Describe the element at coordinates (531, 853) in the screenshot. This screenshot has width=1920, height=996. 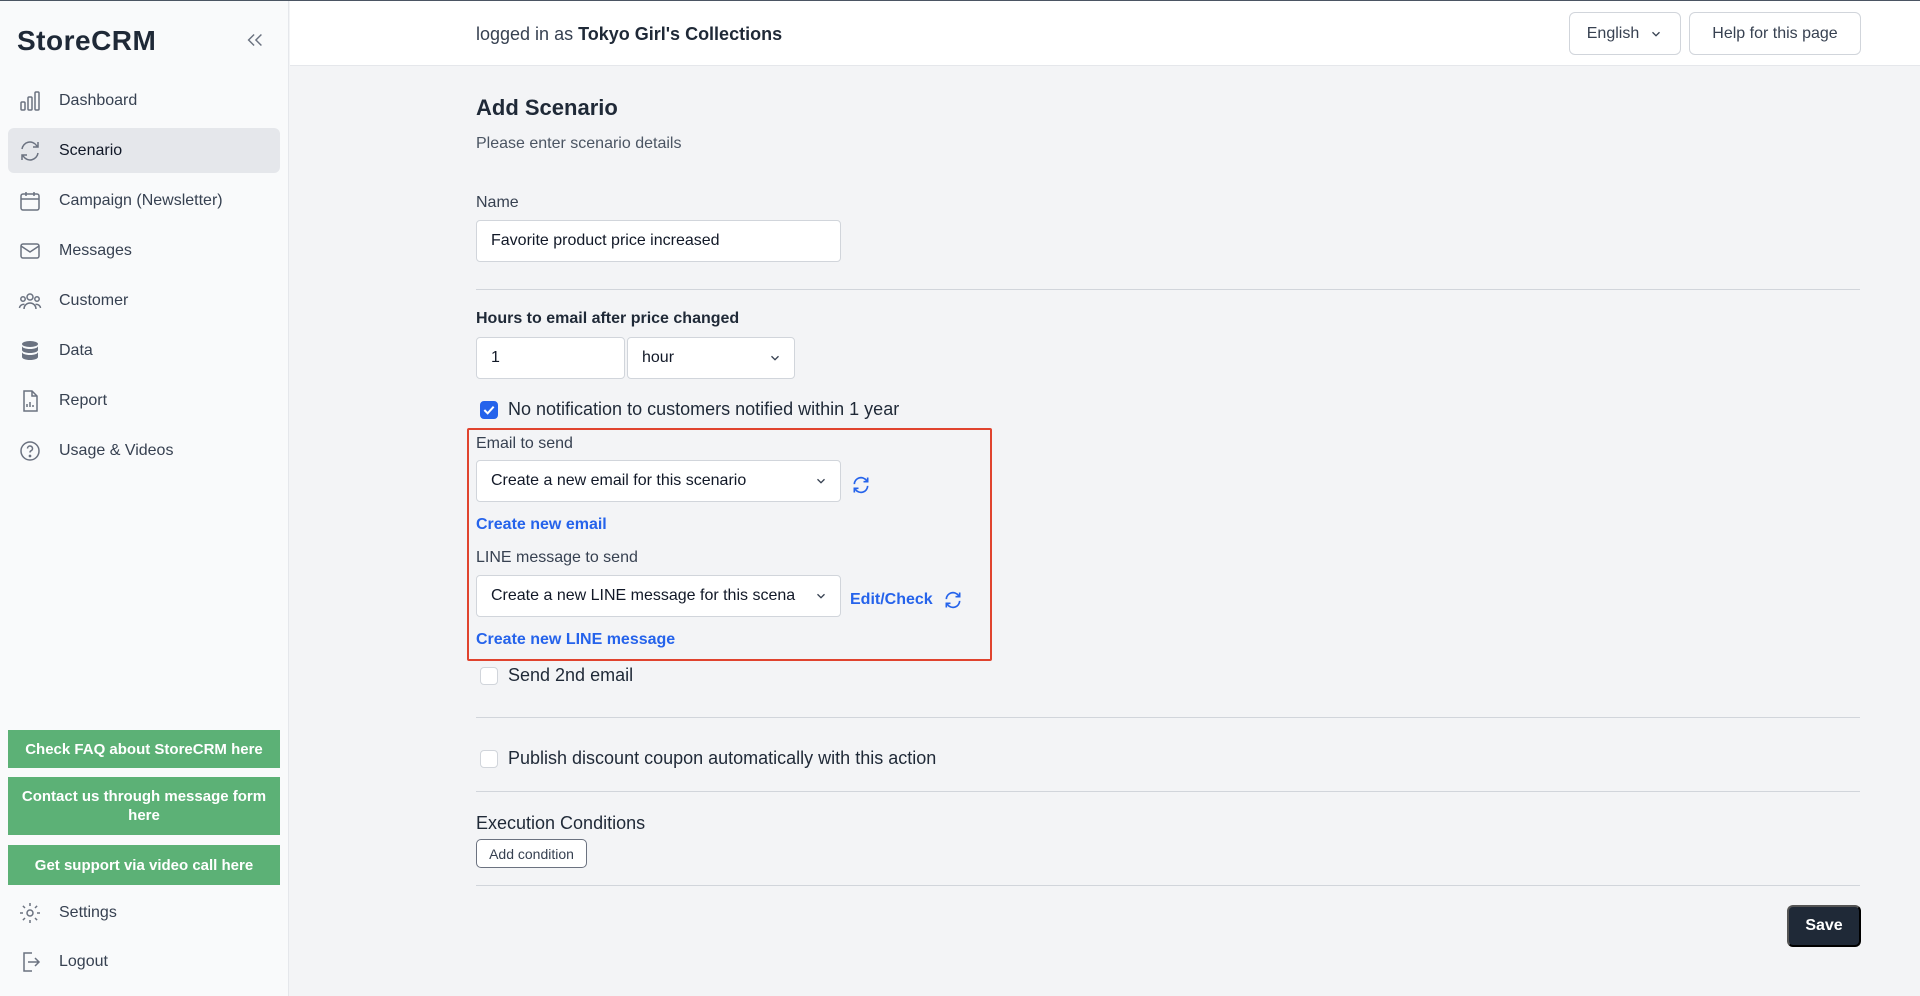
I see `add-condition-button: Add condition` at that location.